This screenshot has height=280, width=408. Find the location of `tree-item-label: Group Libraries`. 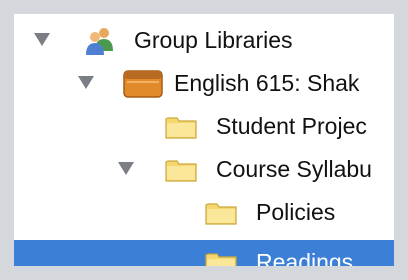

tree-item-label: Group Libraries is located at coordinates (213, 40).